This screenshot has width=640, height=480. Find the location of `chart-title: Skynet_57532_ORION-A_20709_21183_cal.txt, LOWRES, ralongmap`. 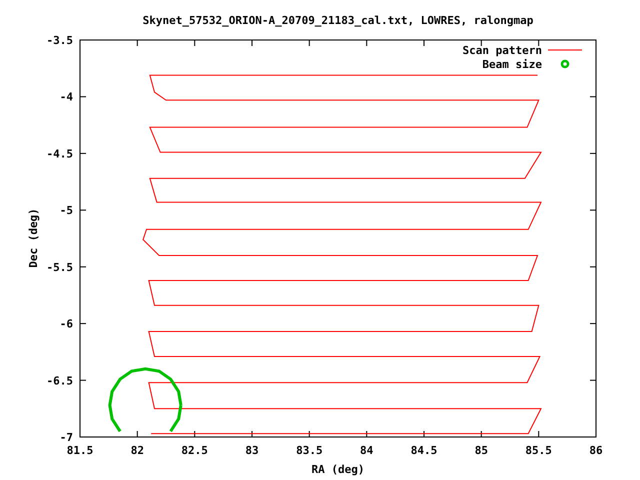

chart-title: Skynet_57532_ORION-A_20709_21183_cal.txt, LOWRES, ralongmap is located at coordinates (338, 20).